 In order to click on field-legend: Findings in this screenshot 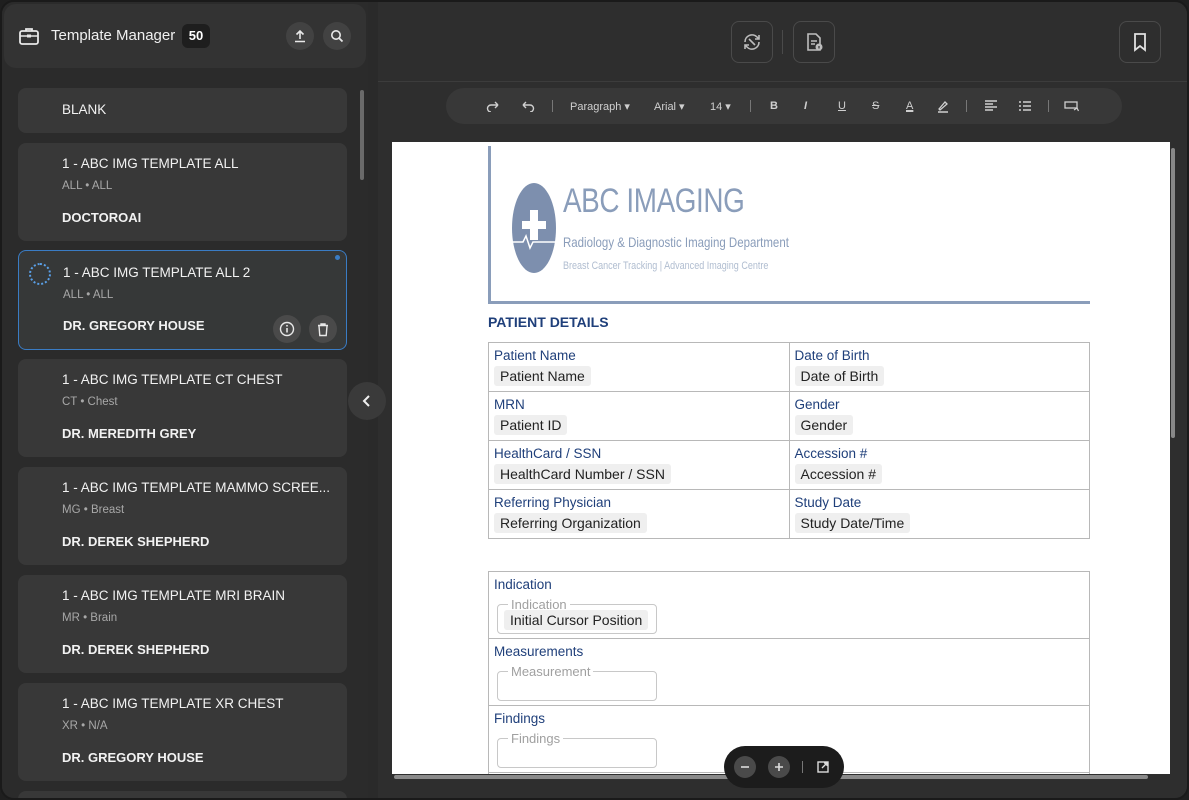, I will do `click(536, 738)`.